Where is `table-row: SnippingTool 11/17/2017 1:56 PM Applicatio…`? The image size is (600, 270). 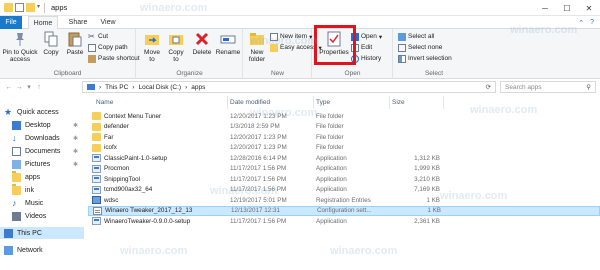 table-row: SnippingTool 11/17/2017 1:56 PM Applicatio… is located at coordinates (344, 179).